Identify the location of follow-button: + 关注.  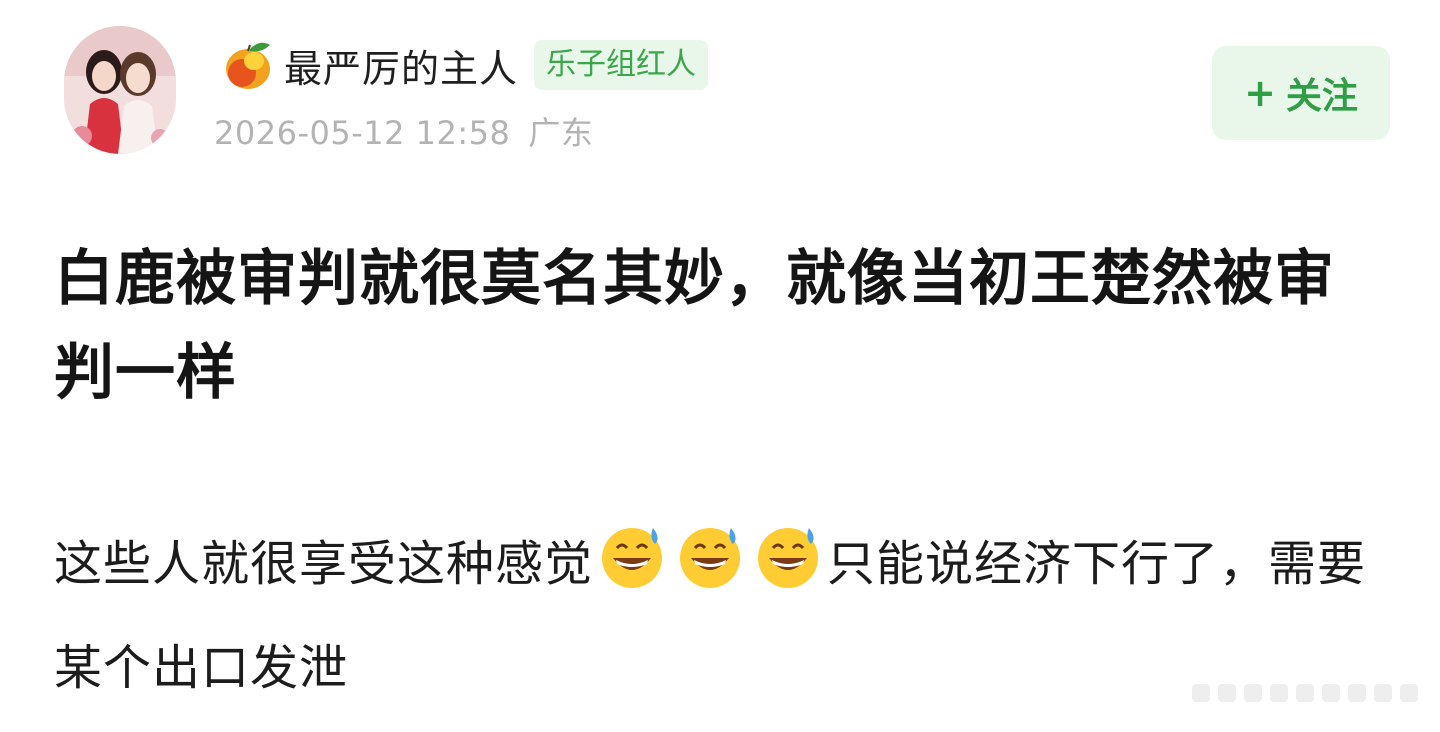
(1301, 93).